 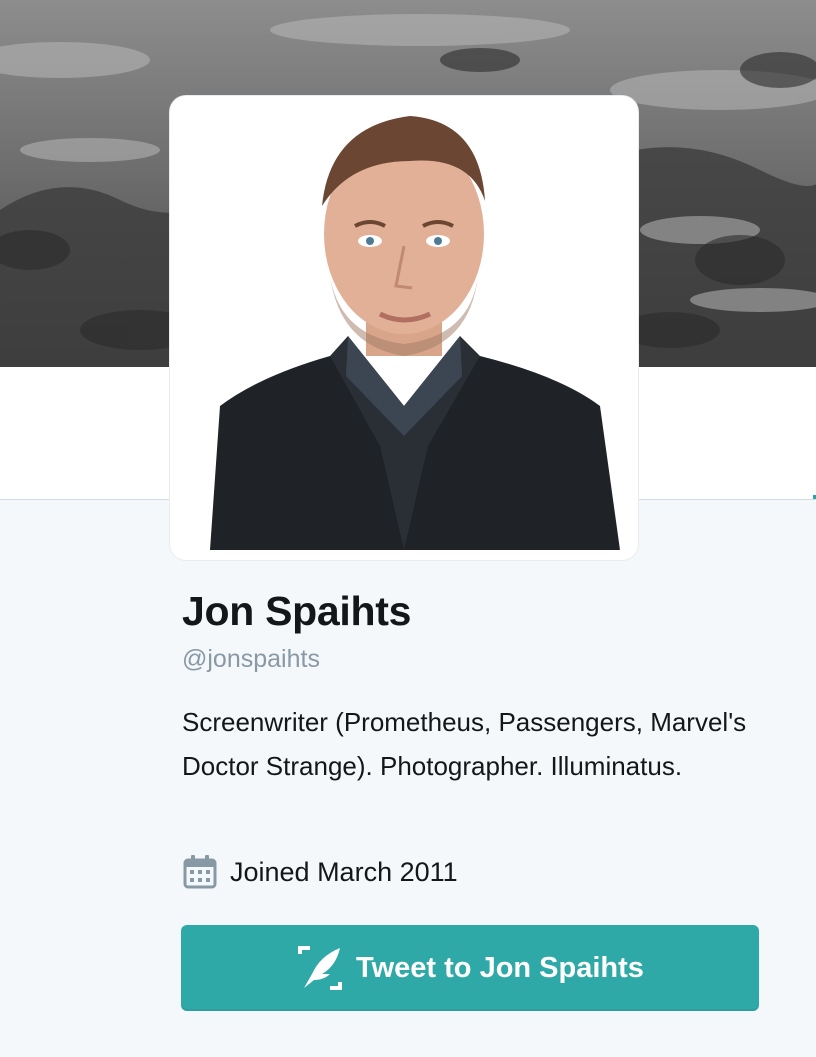 I want to click on joined-date-row: Joined March 2011, so click(x=320, y=872).